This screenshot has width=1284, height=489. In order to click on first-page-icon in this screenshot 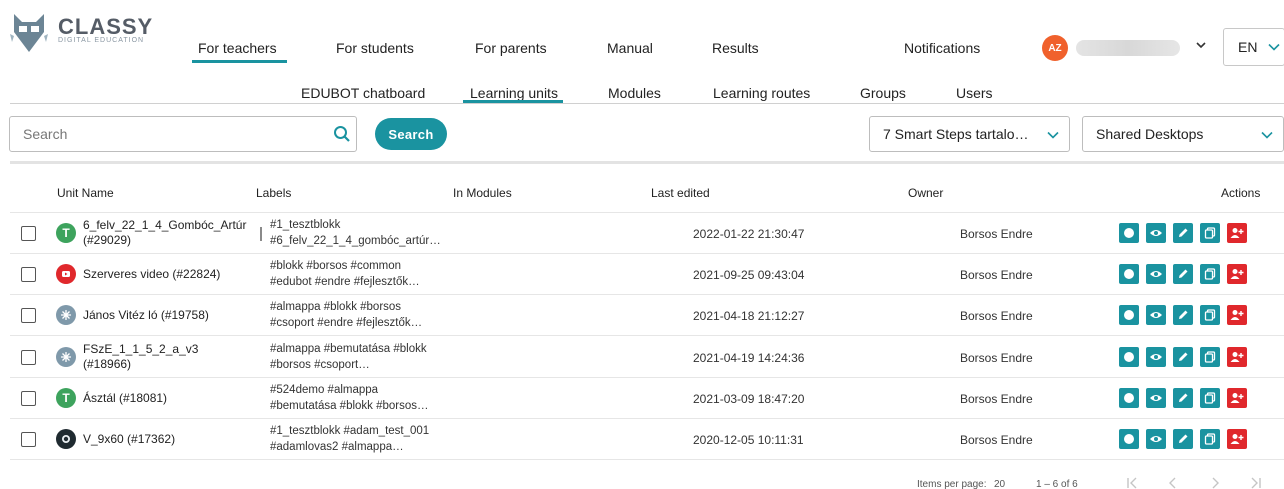, I will do `click(1132, 482)`.